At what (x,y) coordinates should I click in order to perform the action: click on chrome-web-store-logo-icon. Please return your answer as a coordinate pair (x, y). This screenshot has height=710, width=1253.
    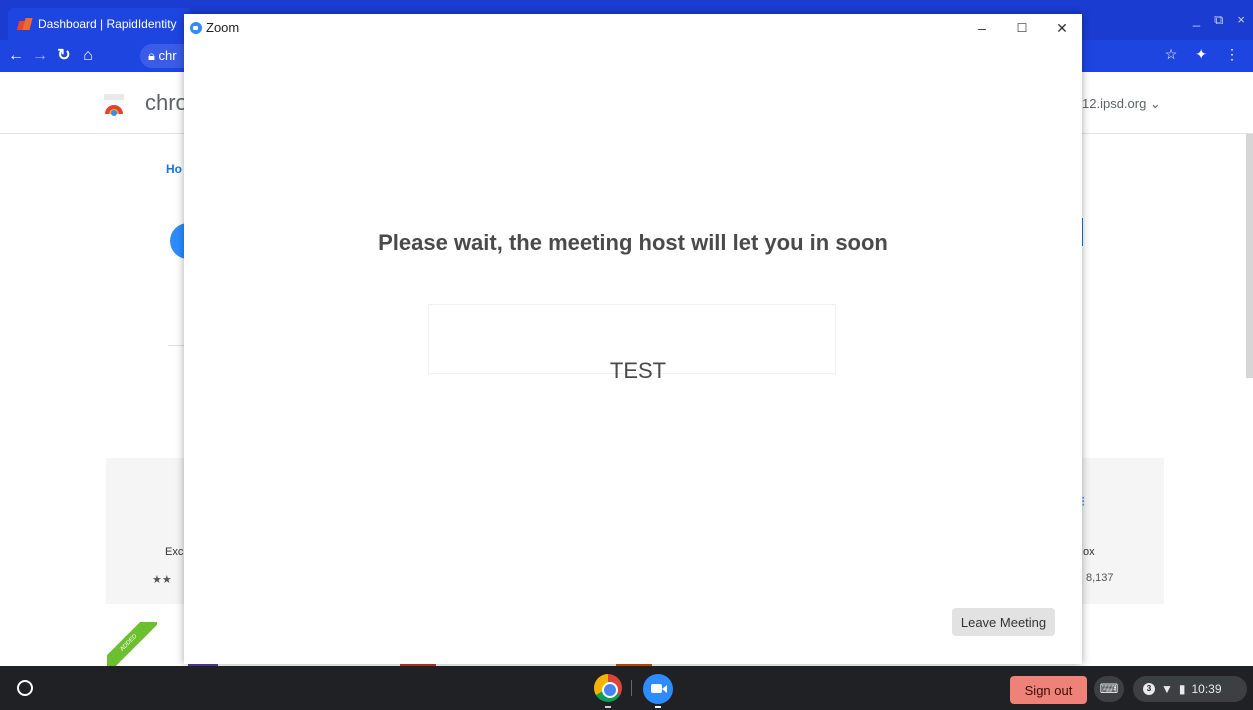
    Looking at the image, I should click on (114, 105).